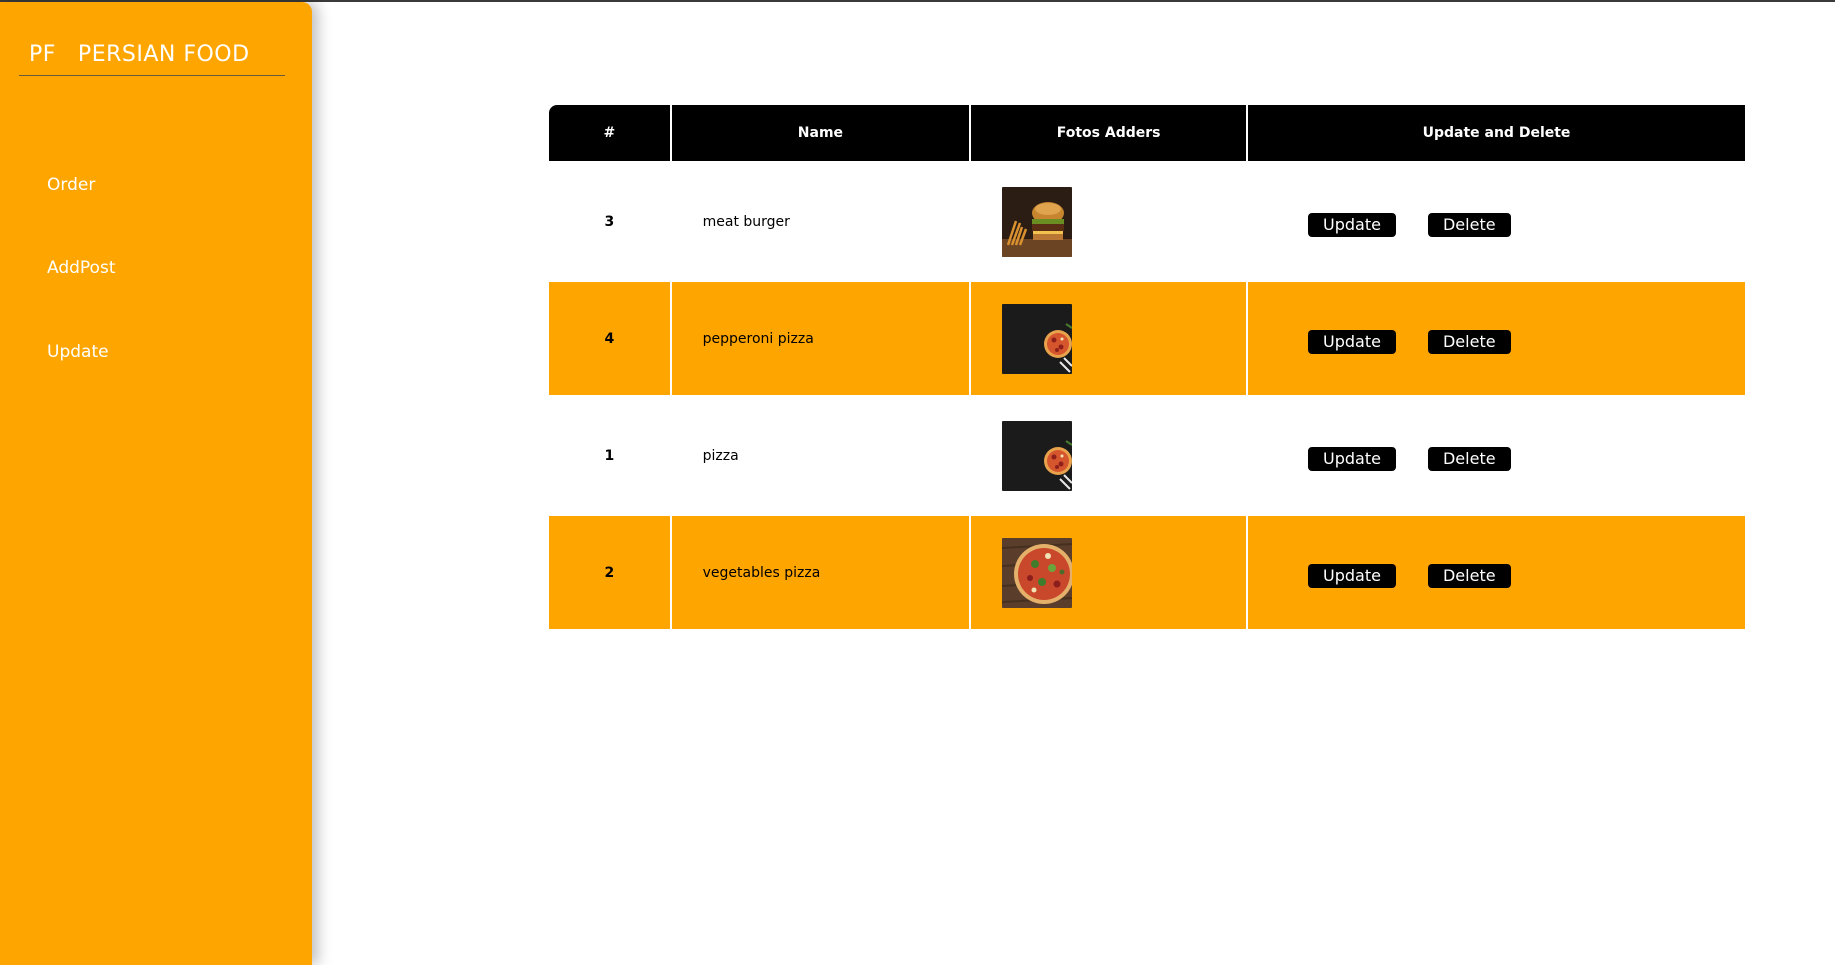 This screenshot has height=965, width=1835. Describe the element at coordinates (820, 133) in the screenshot. I see `column-header-name: Name` at that location.